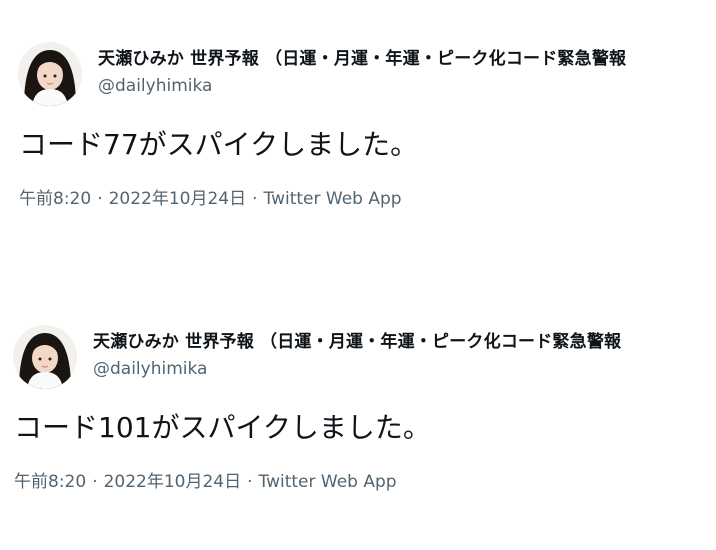 Image resolution: width=716 pixels, height=550 pixels. Describe the element at coordinates (219, 144) in the screenshot. I see `tweet-text: コード77がスパイクしました。` at that location.